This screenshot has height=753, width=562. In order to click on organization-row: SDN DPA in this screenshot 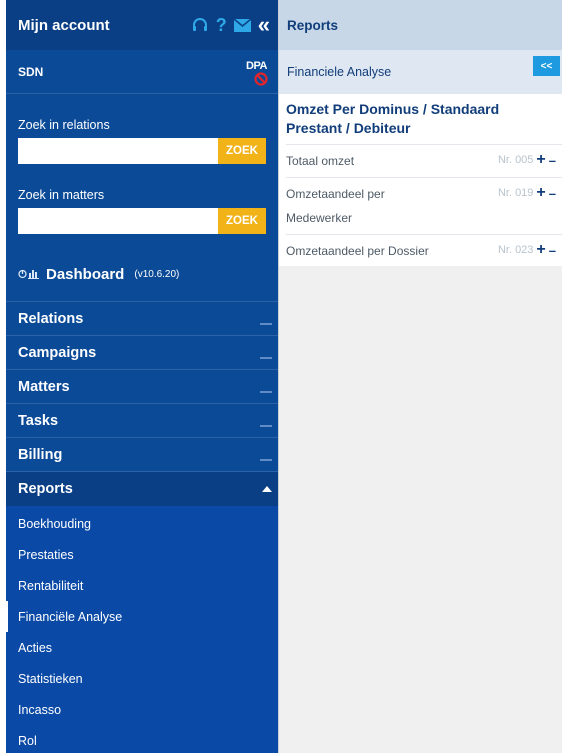, I will do `click(142, 72)`.